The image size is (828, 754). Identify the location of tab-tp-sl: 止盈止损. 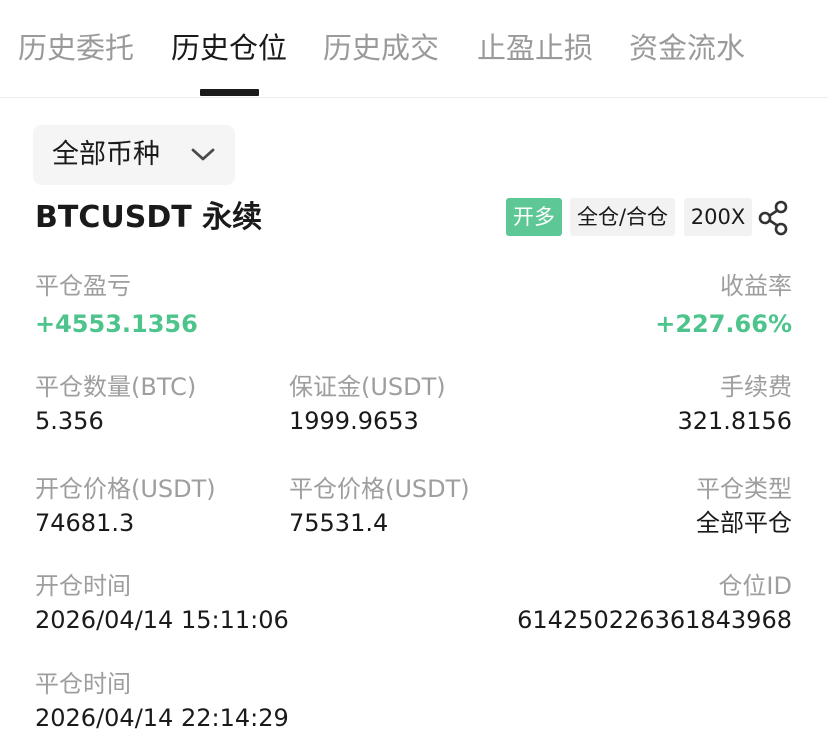
(535, 48).